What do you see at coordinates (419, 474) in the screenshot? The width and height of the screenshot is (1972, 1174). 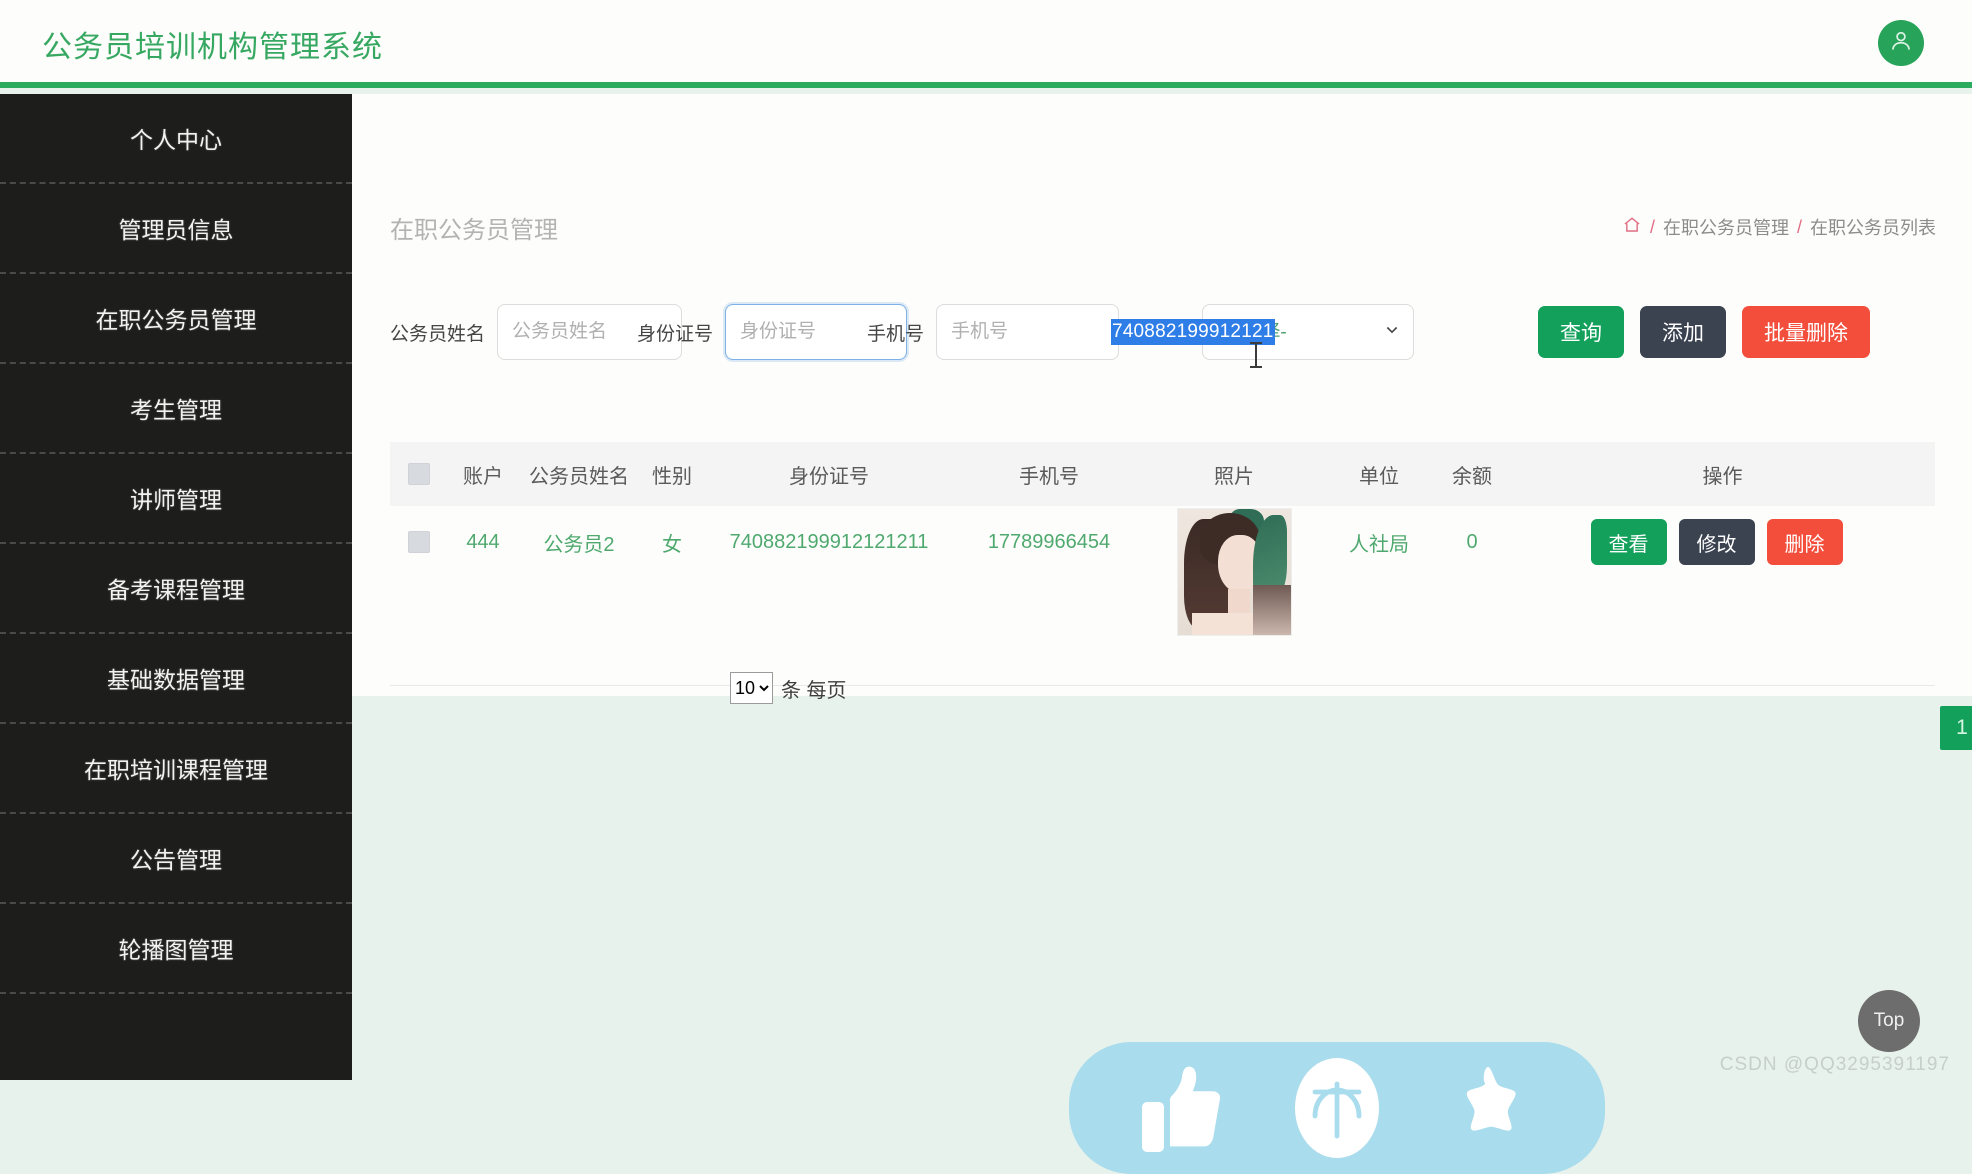 I see `select-all-checkbox` at bounding box center [419, 474].